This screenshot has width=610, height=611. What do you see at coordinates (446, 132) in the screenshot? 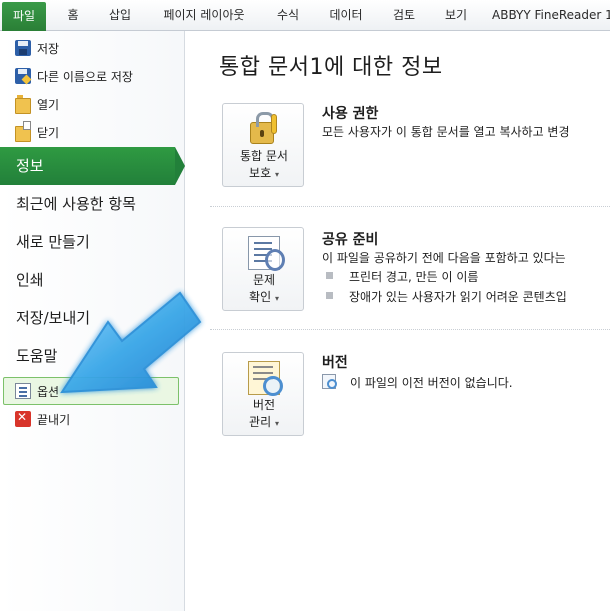
I see `permissions-description: 모든 사용자가 이 통합 문서를 열고 복사하고 변경` at bounding box center [446, 132].